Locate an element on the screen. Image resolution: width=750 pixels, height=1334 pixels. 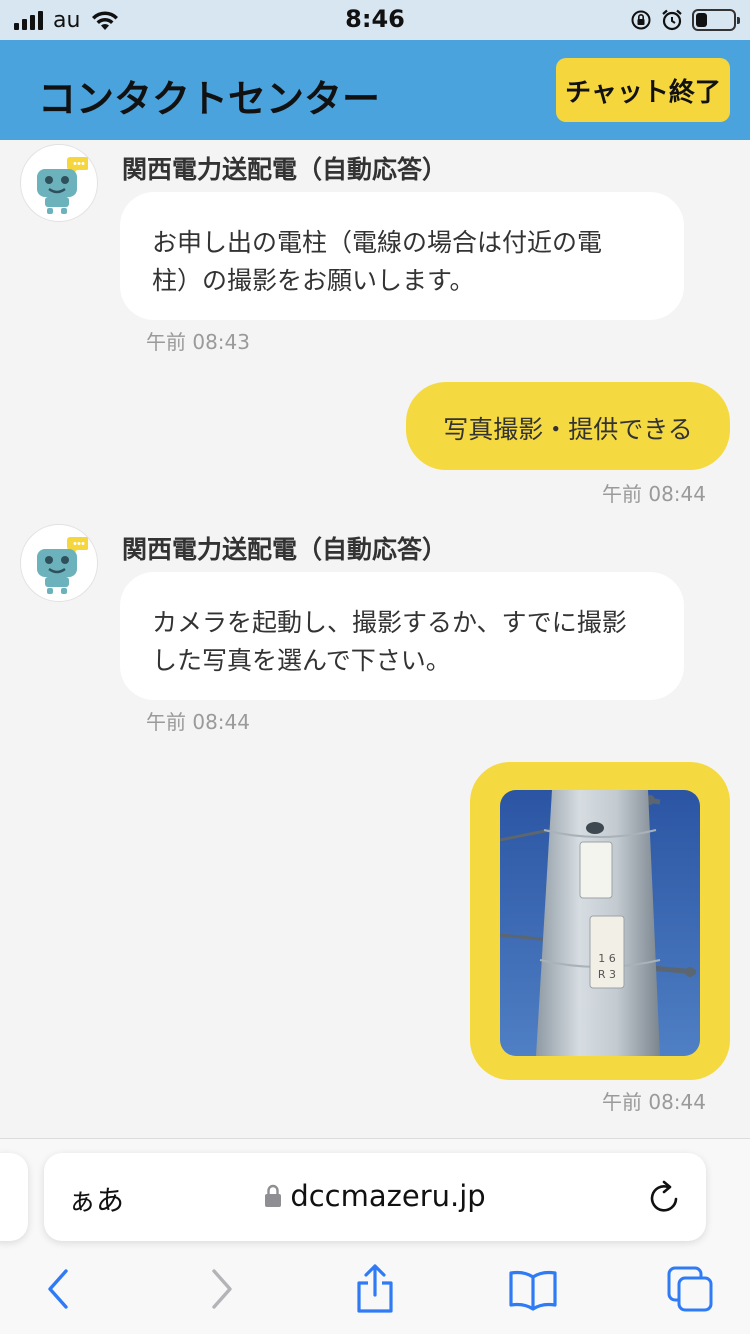
browser-toolbar: ぁあ dccmazeru.jp is located at coordinates (375, 1236).